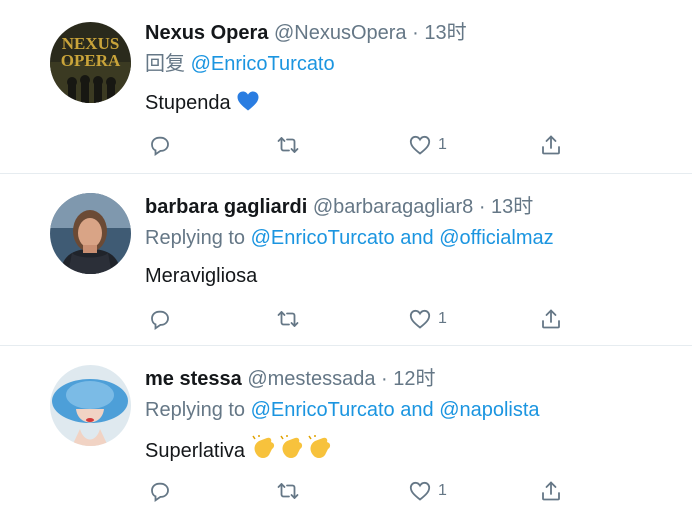  Describe the element at coordinates (226, 207) in the screenshot. I see `display-name: barbara gagliardi` at that location.